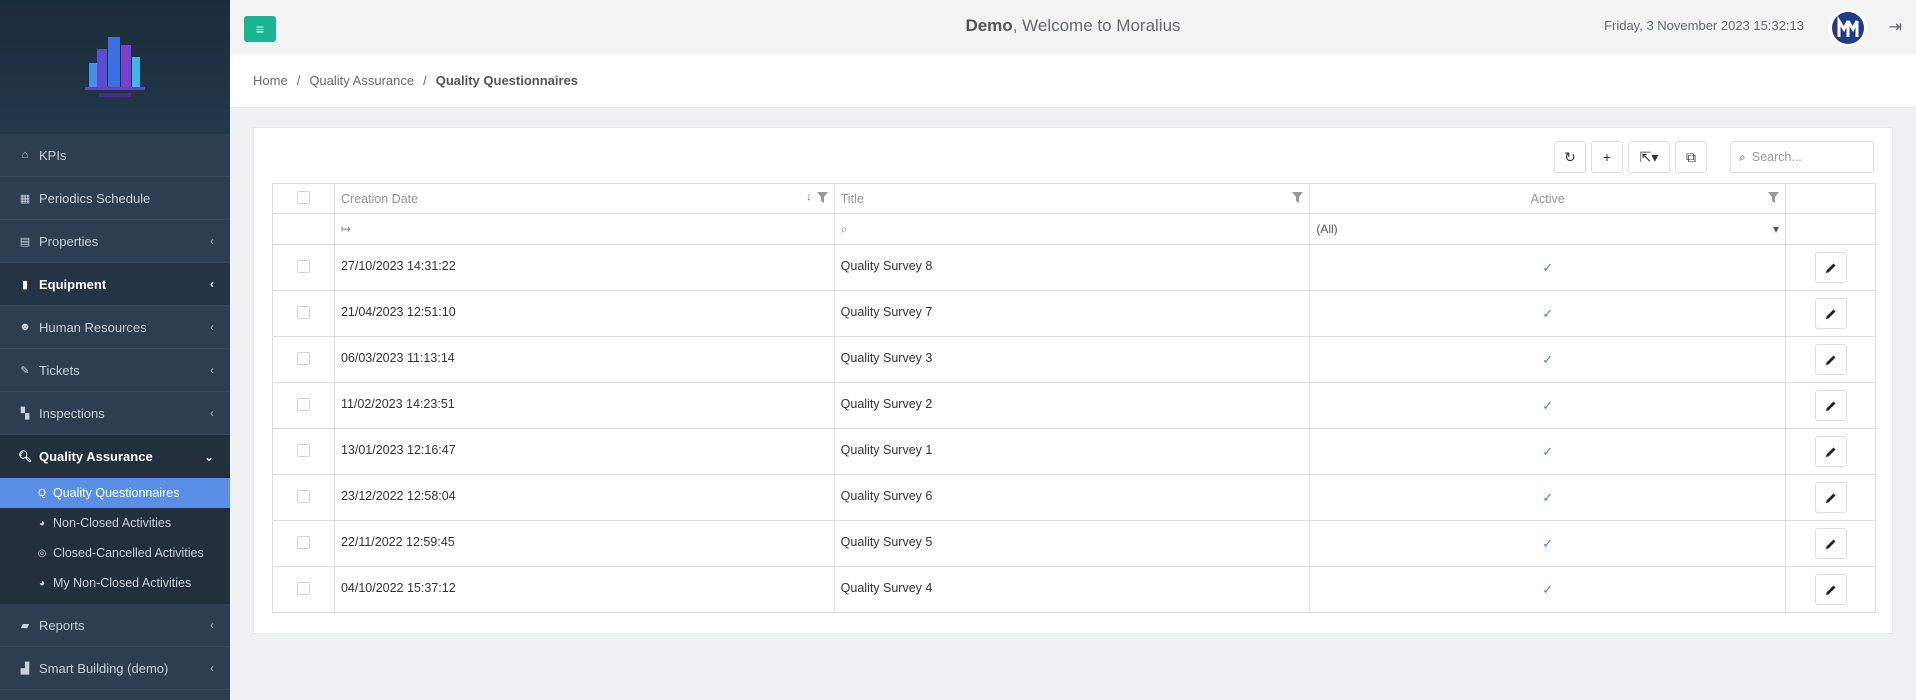  Describe the element at coordinates (584, 589) in the screenshot. I see `cell-creation-date: 04/10/2022 15:37:12` at that location.